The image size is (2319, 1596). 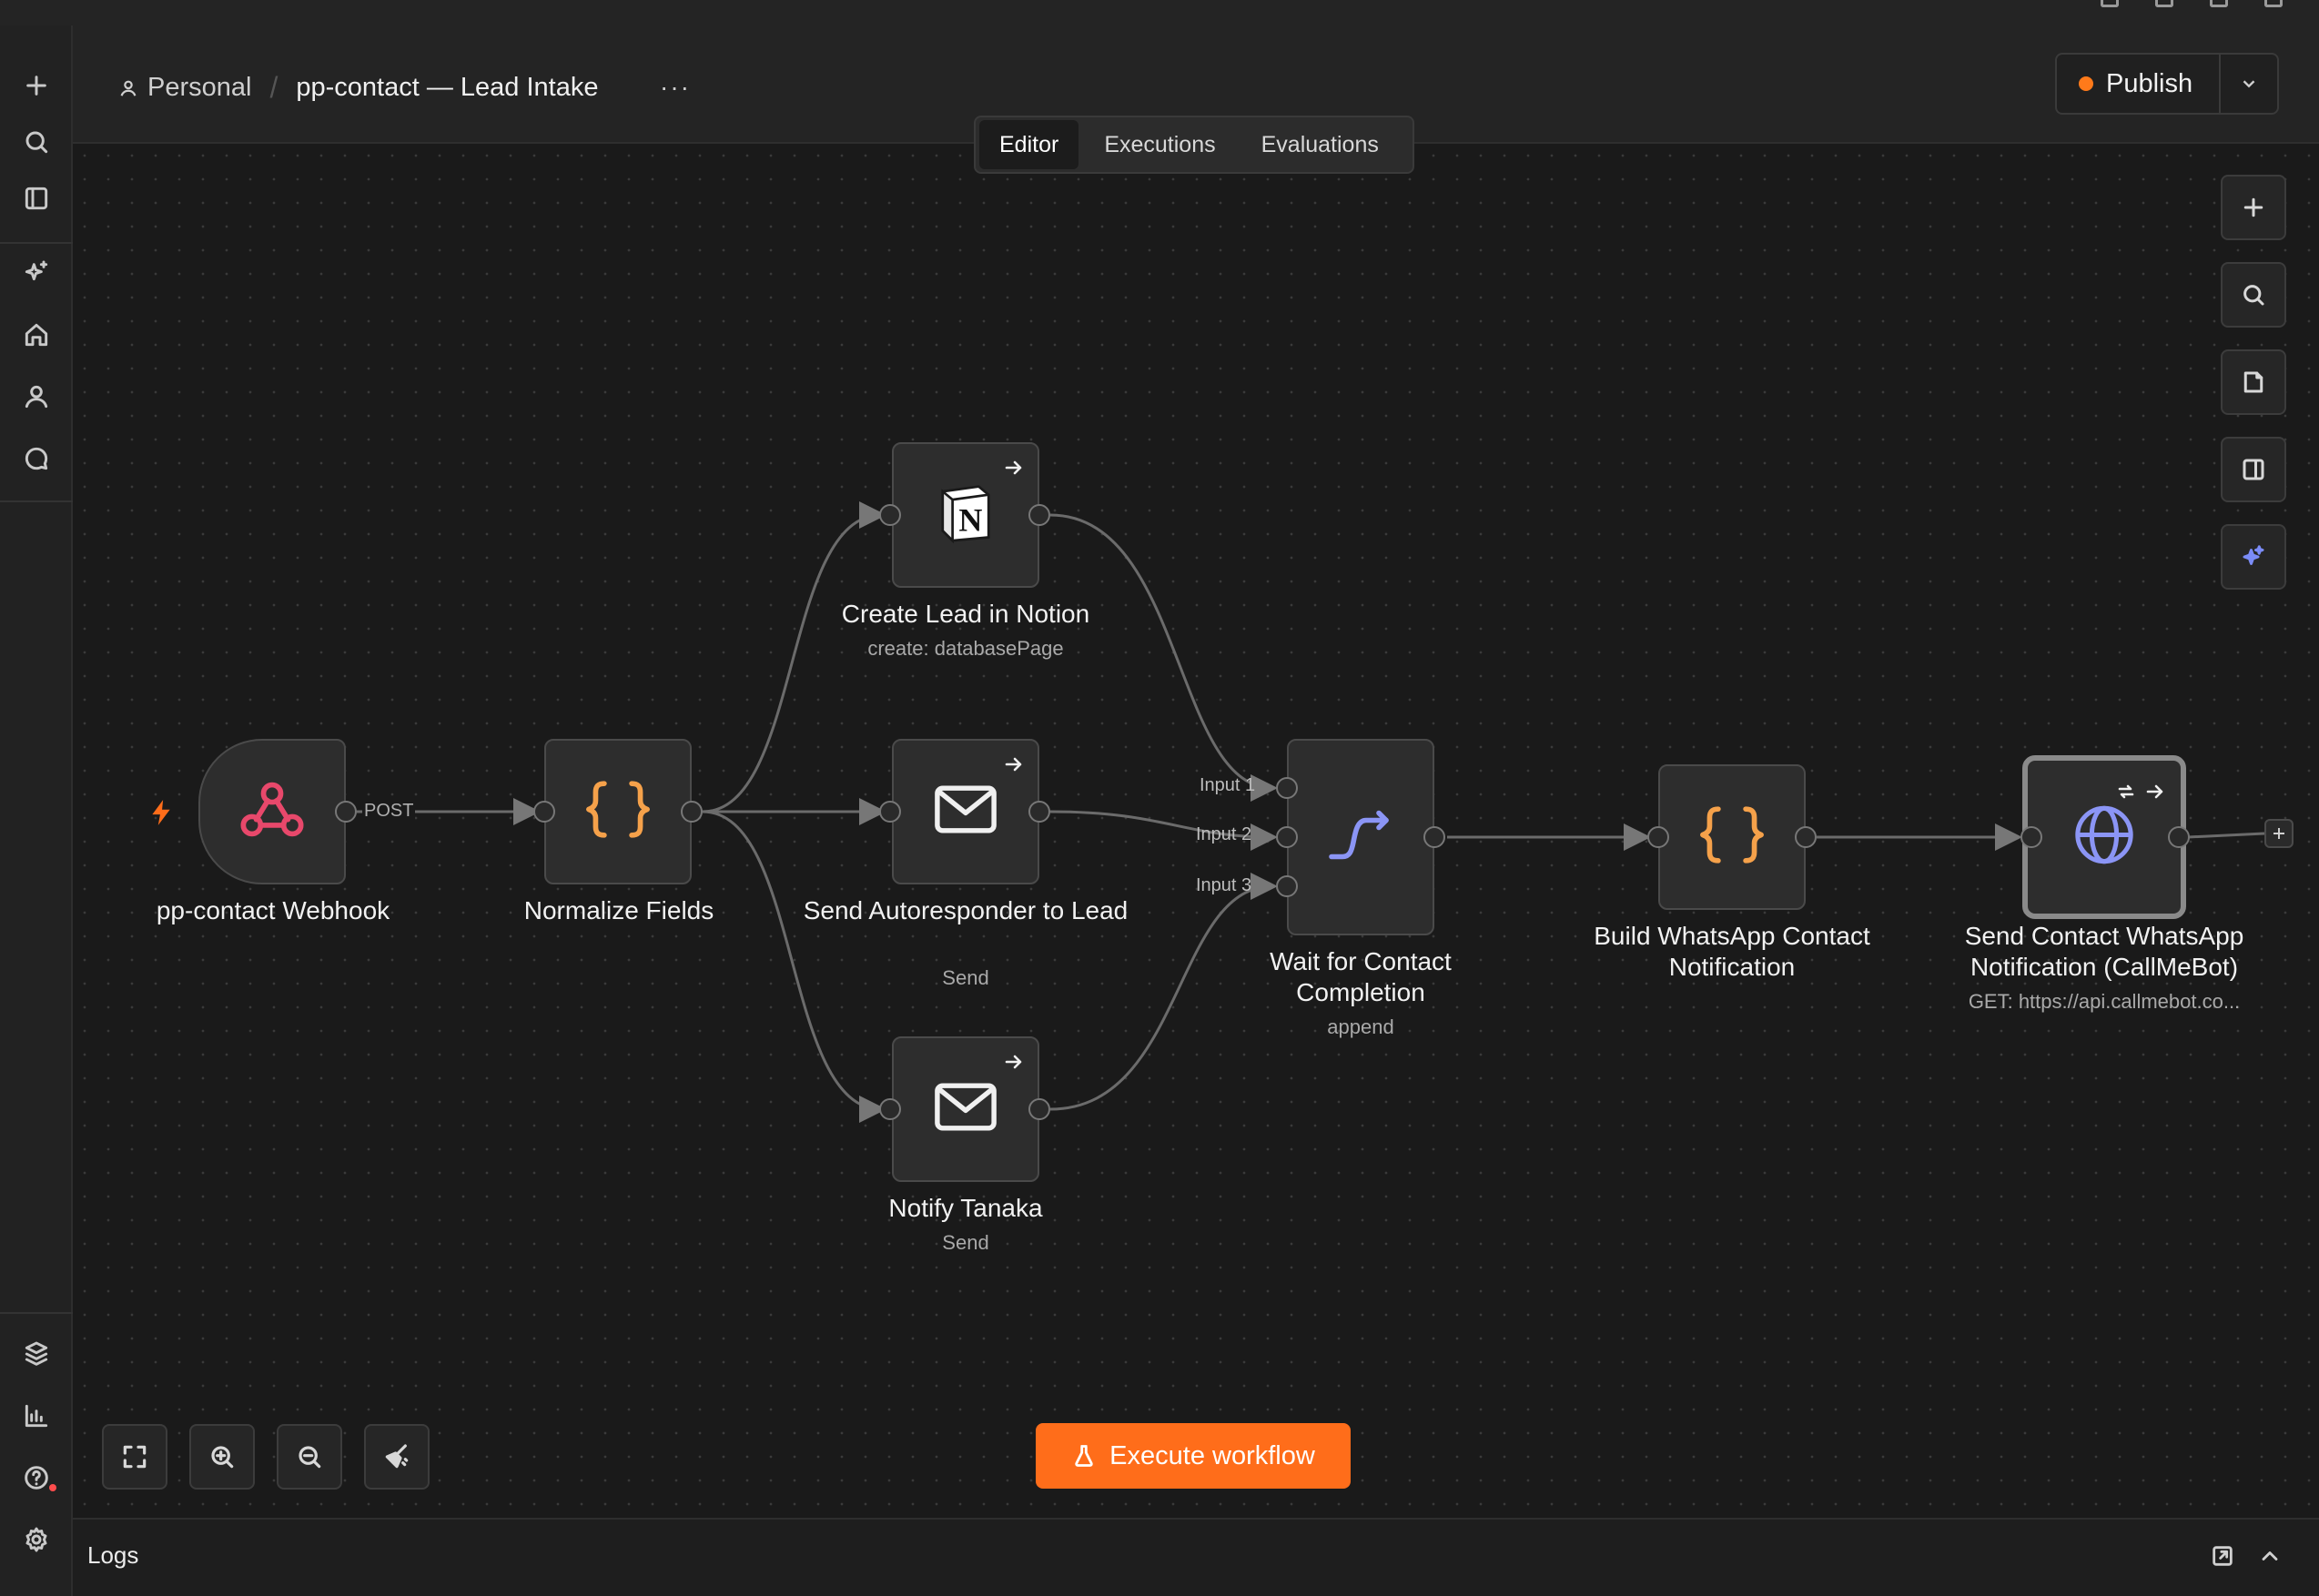 I want to click on notion-input-port, so click(x=890, y=515).